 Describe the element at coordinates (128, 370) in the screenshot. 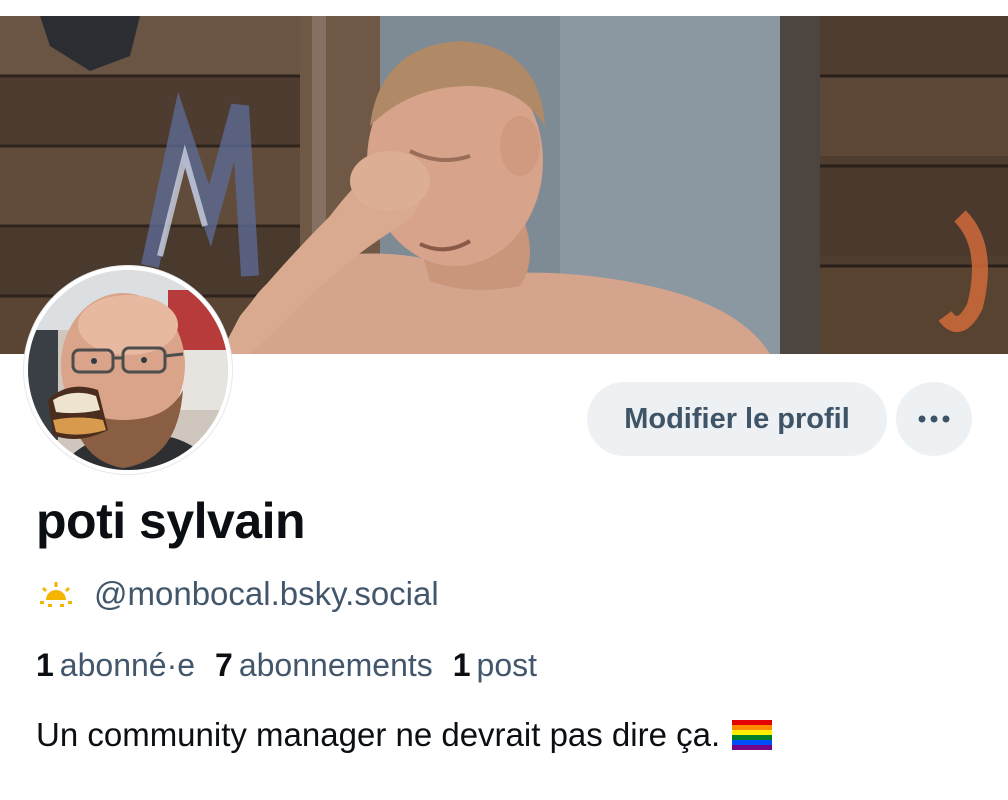

I see `avatar` at that location.